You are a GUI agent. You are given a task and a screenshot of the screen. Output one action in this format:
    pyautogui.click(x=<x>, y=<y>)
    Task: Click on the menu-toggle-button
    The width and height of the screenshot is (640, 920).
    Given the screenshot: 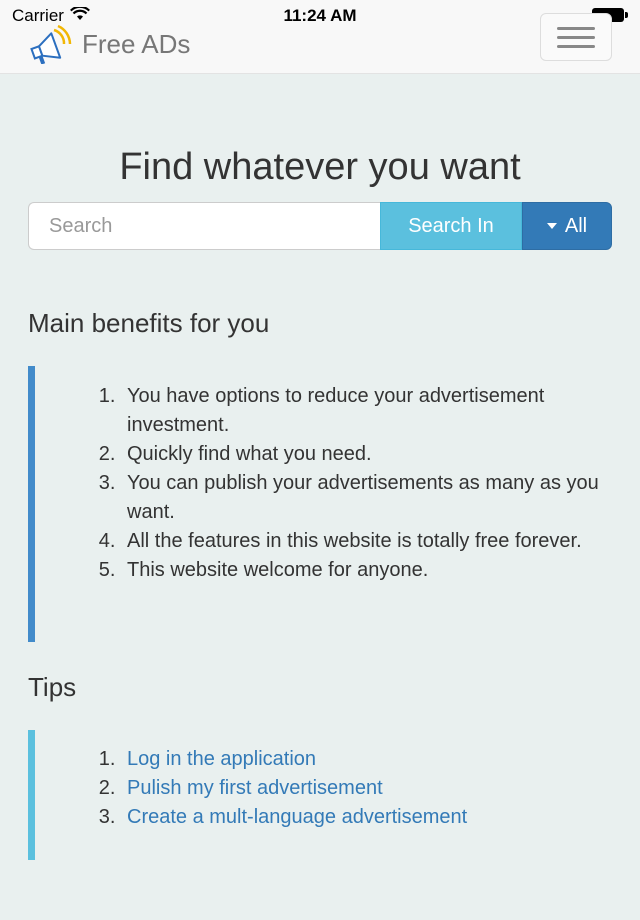 What is the action you would take?
    pyautogui.click(x=576, y=37)
    